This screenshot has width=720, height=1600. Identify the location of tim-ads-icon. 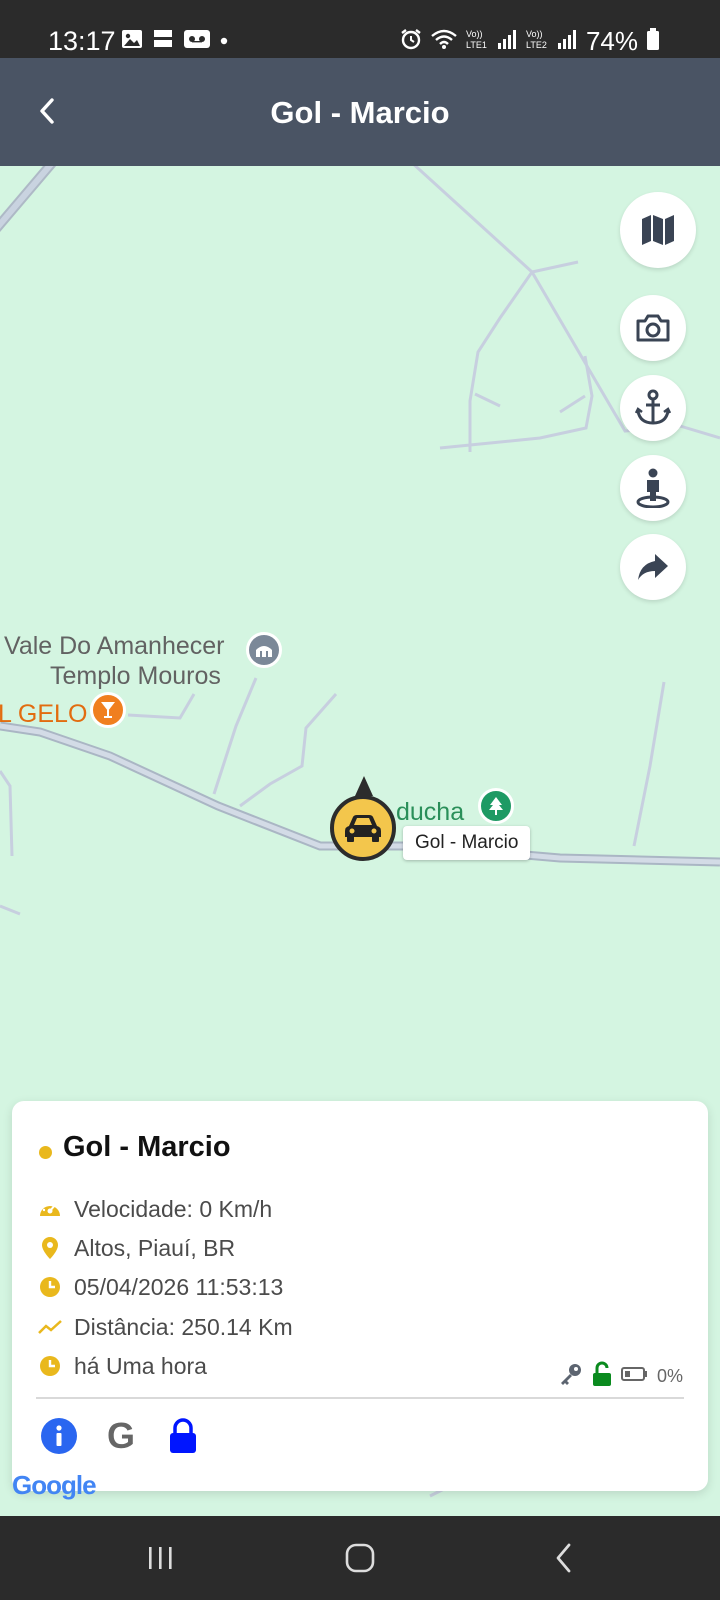
(163, 41).